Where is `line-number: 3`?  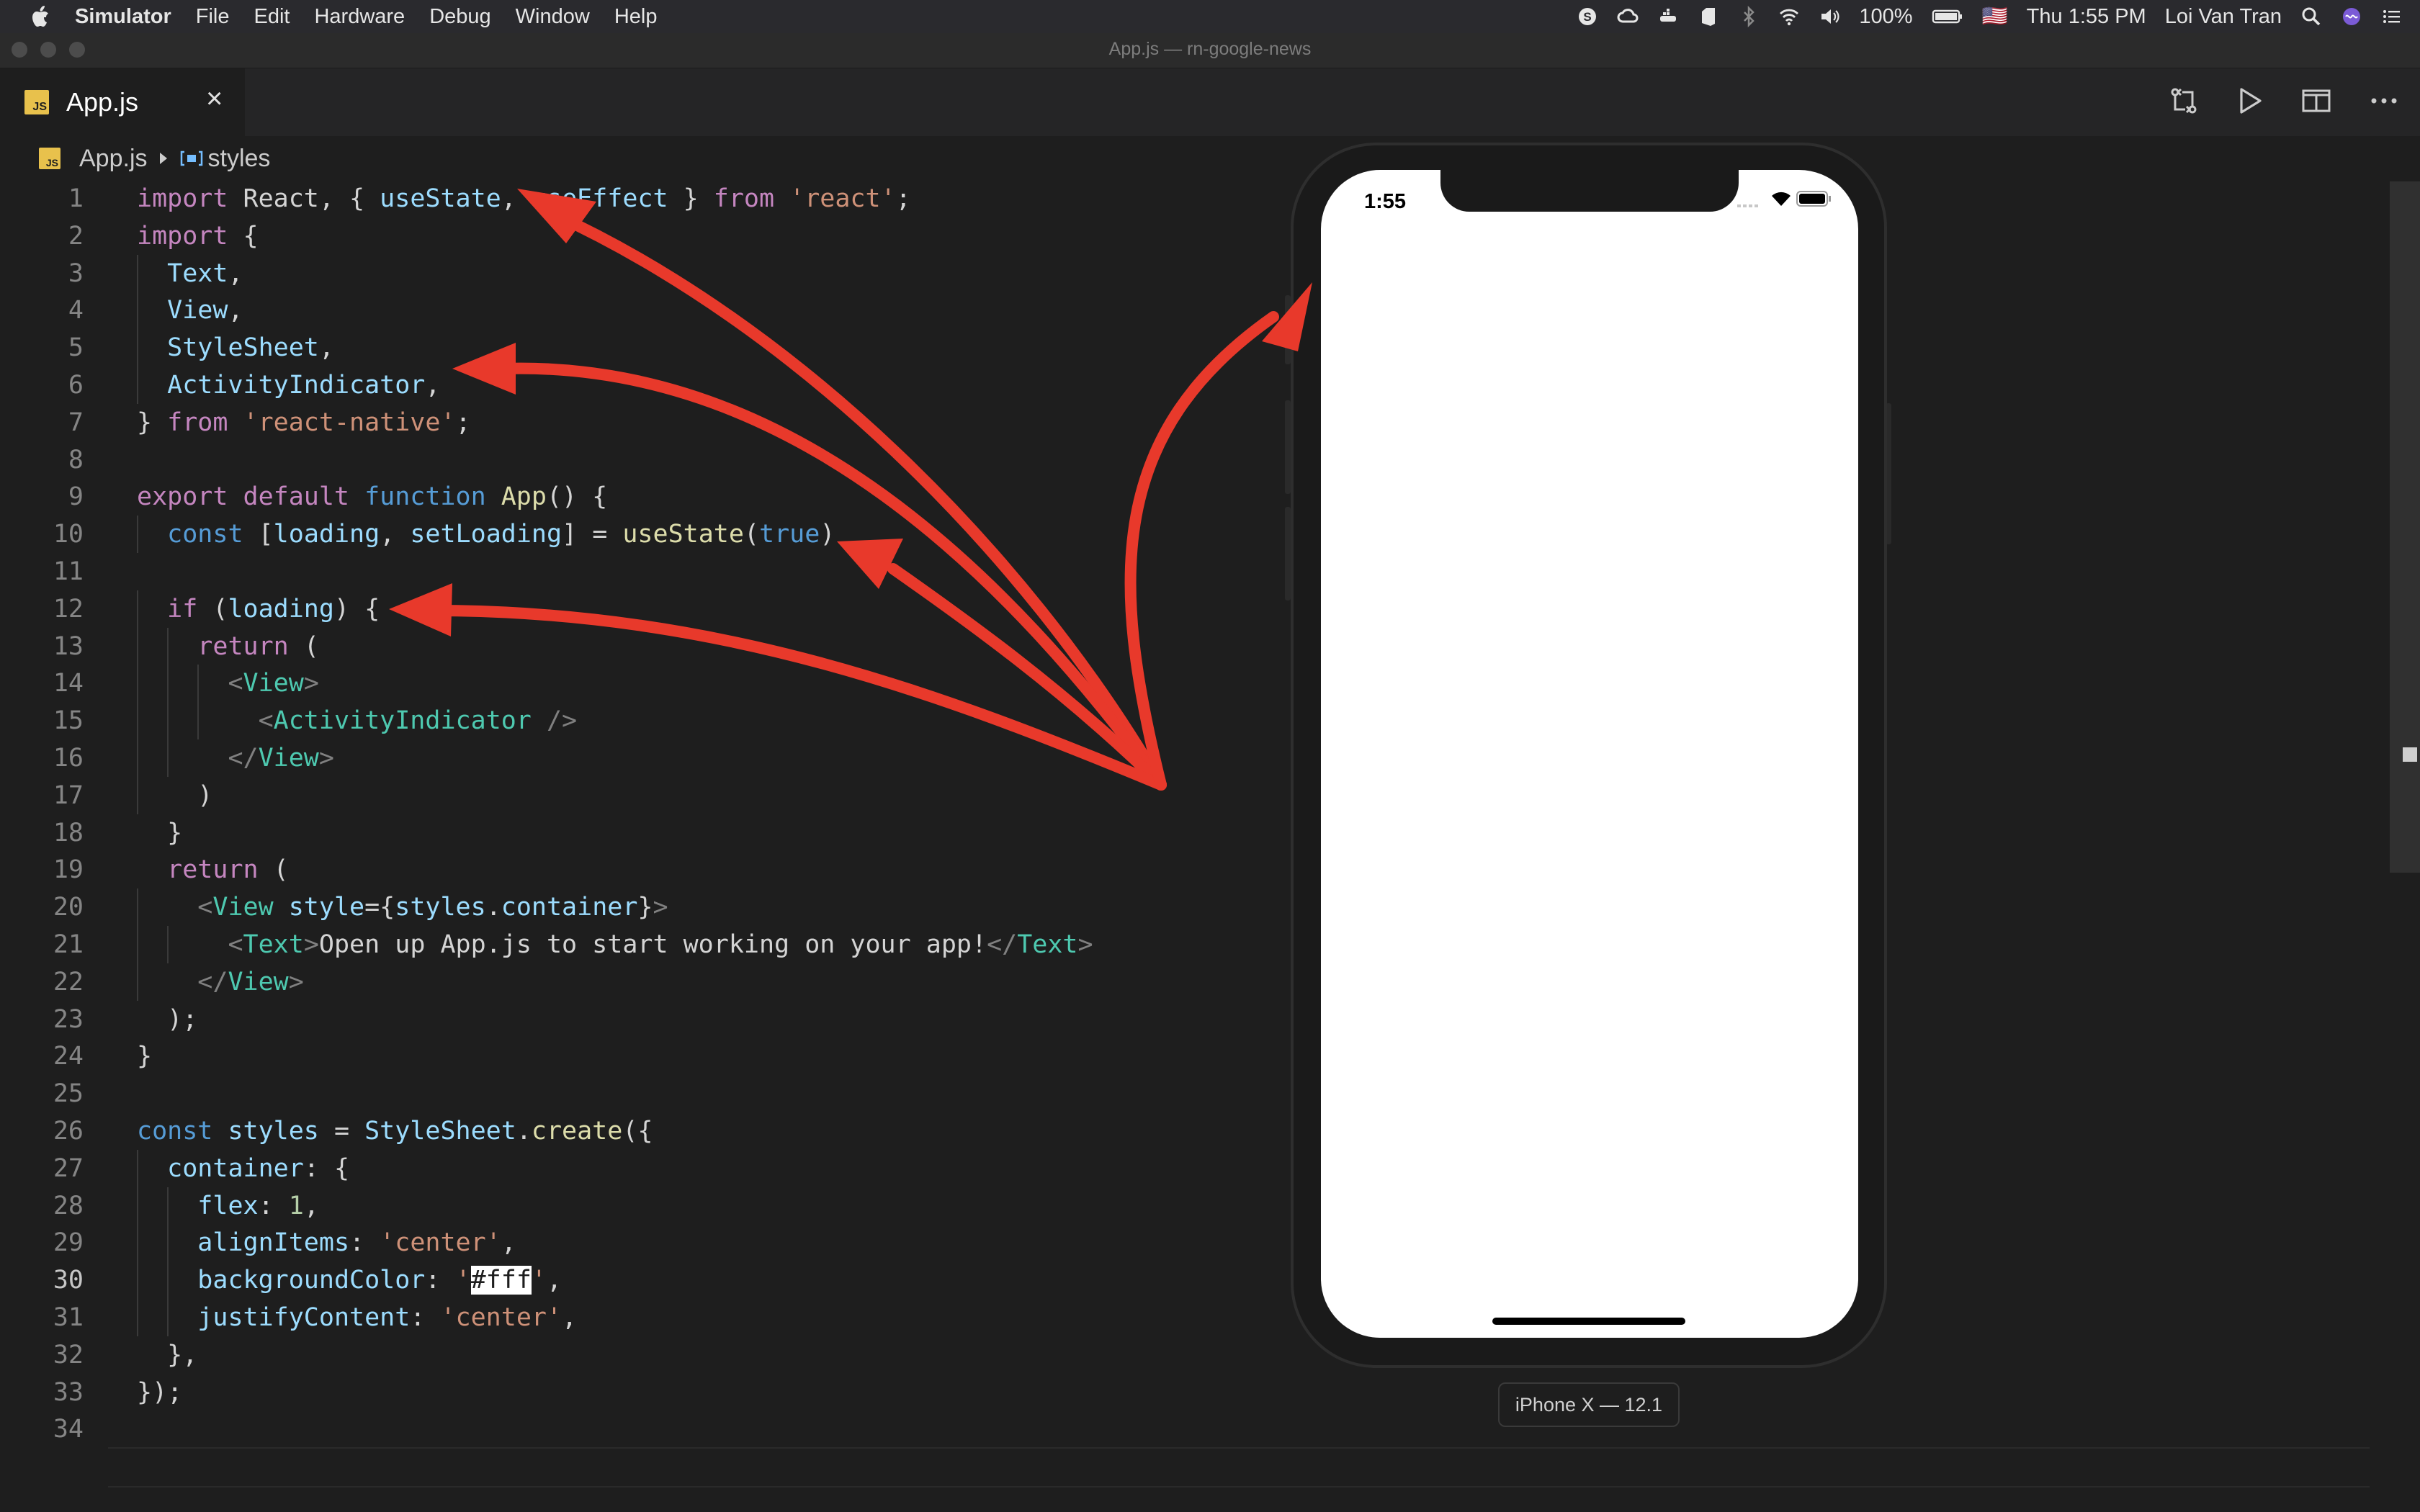
line-number: 3 is located at coordinates (76, 273).